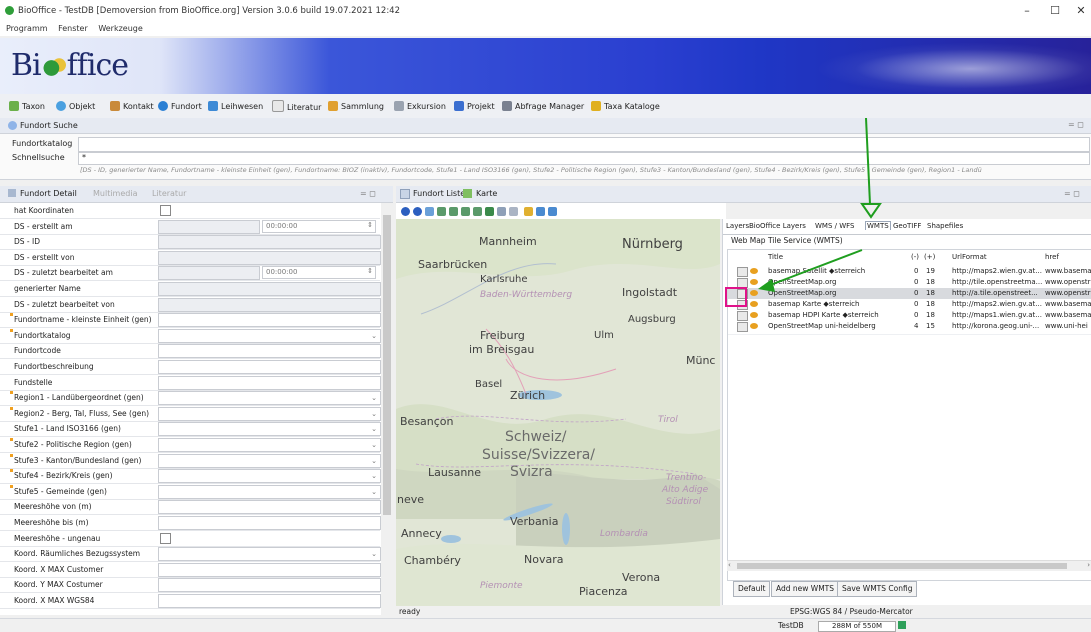 The height and width of the screenshot is (632, 1091). What do you see at coordinates (296, 106) in the screenshot?
I see `toolbar-literatur: Literatur` at bounding box center [296, 106].